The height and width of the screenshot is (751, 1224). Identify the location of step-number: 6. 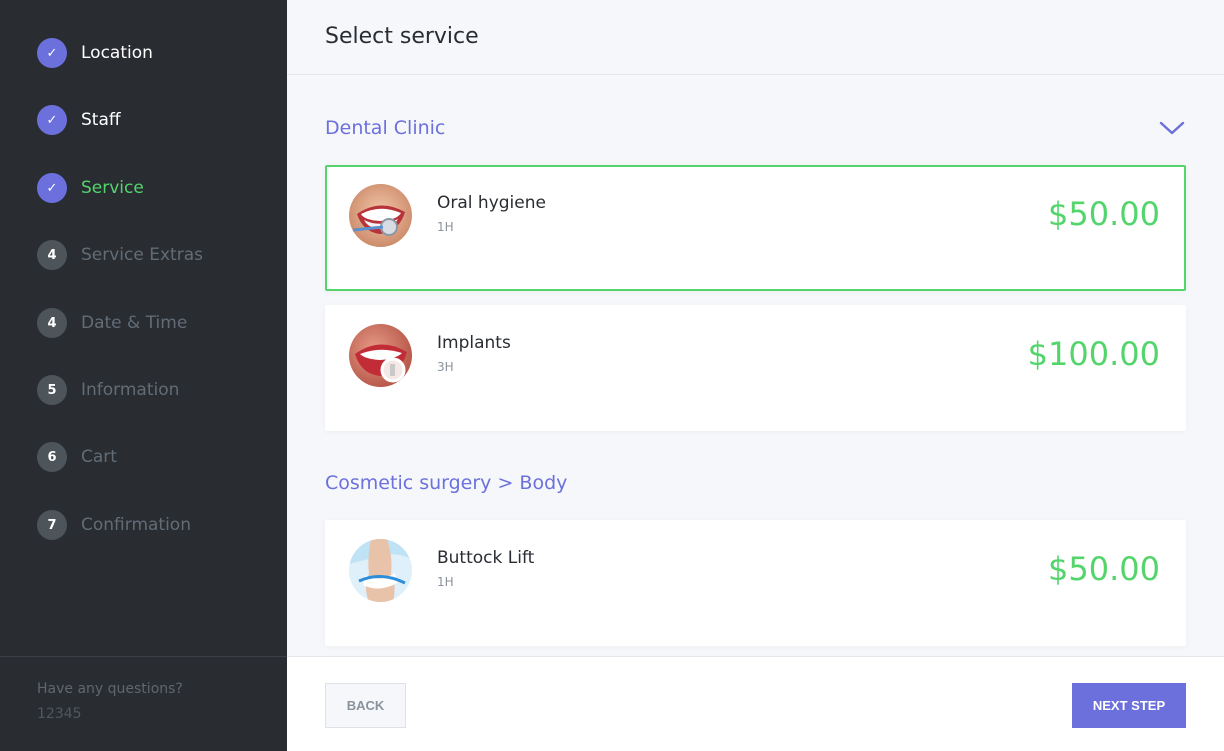
(52, 457).